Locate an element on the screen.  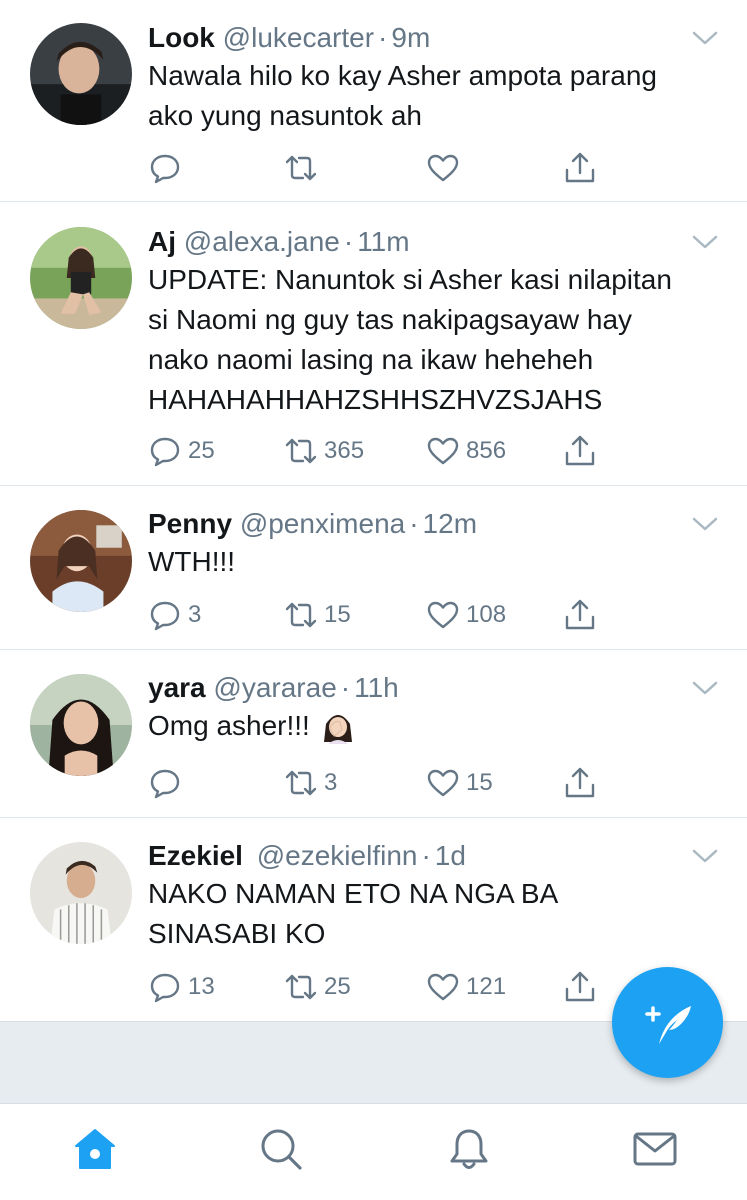
like-count: 856 is located at coordinates (486, 450).